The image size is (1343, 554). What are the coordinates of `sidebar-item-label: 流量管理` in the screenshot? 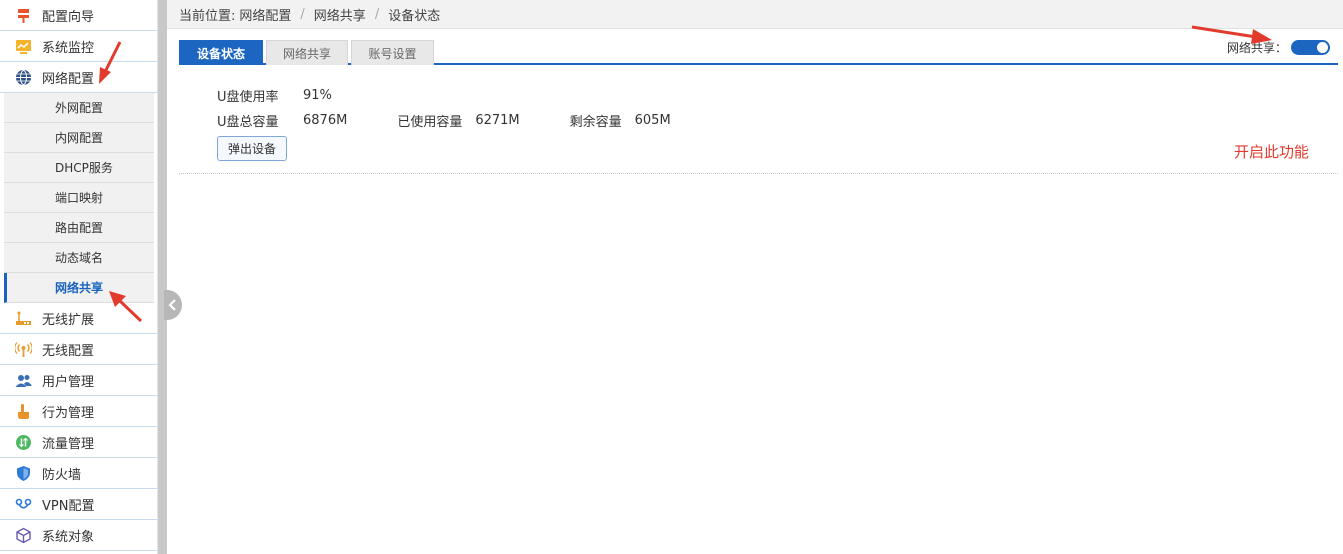 It's located at (68, 444).